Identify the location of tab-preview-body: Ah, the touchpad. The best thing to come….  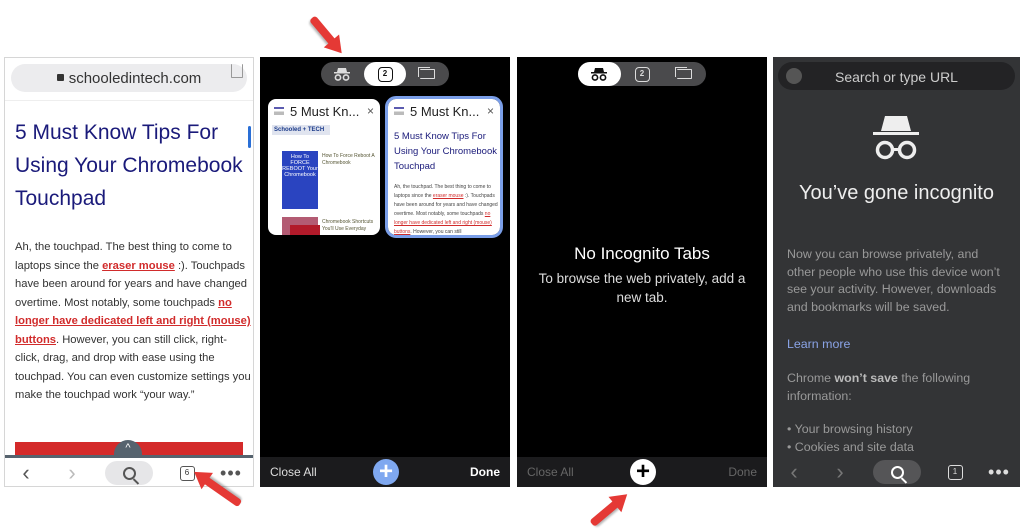
(446, 209).